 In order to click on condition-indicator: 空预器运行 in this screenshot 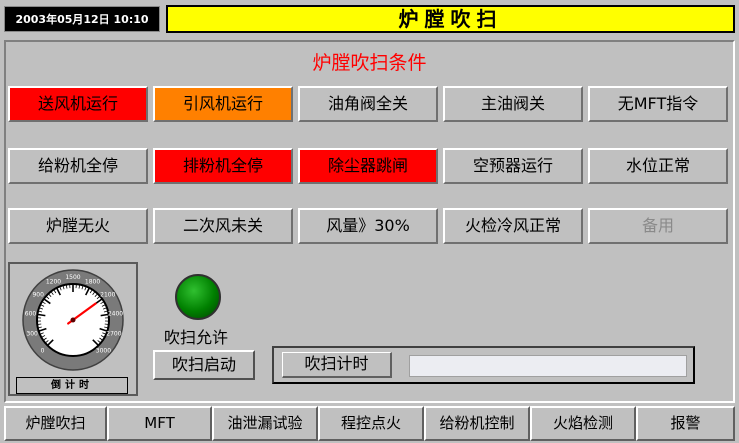, I will do `click(513, 166)`.